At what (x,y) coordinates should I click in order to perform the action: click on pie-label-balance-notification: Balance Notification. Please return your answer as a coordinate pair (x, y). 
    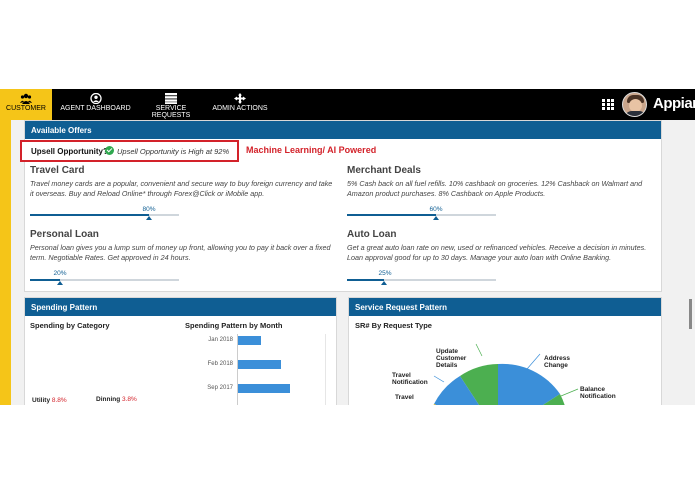
    Looking at the image, I should click on (598, 393).